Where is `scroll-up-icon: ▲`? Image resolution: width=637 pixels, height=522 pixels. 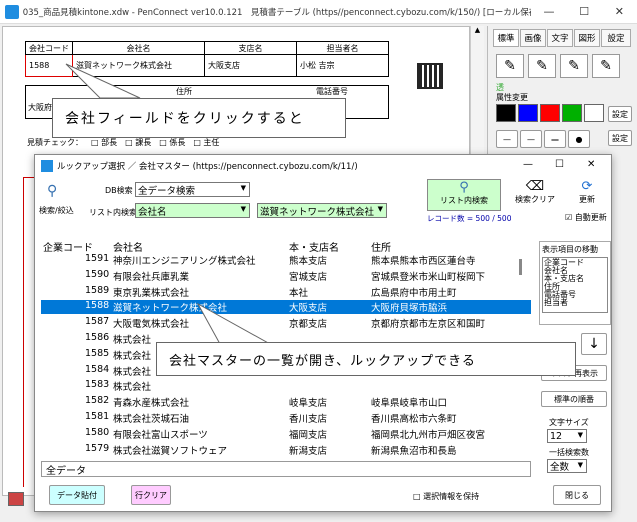 scroll-up-icon: ▲ is located at coordinates (477, 30).